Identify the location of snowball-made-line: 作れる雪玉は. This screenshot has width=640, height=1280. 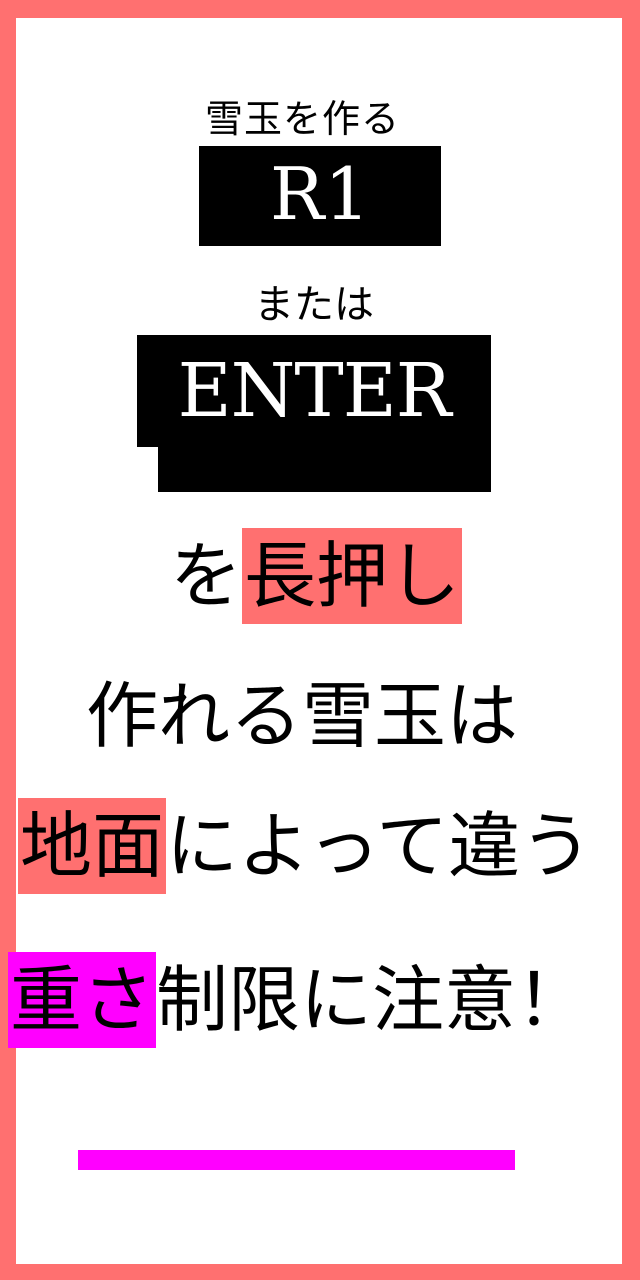
(302, 716).